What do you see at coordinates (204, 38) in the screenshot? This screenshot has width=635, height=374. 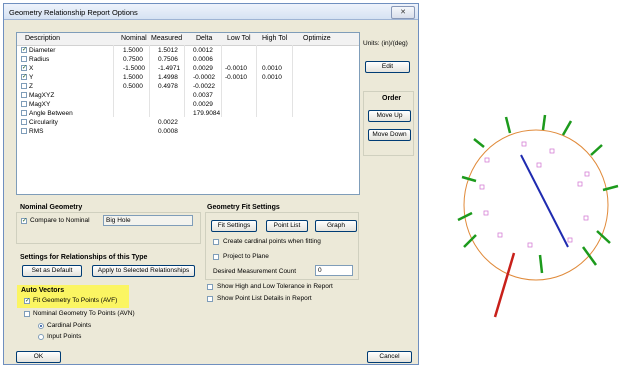 I see `column-header-delta: Delta` at bounding box center [204, 38].